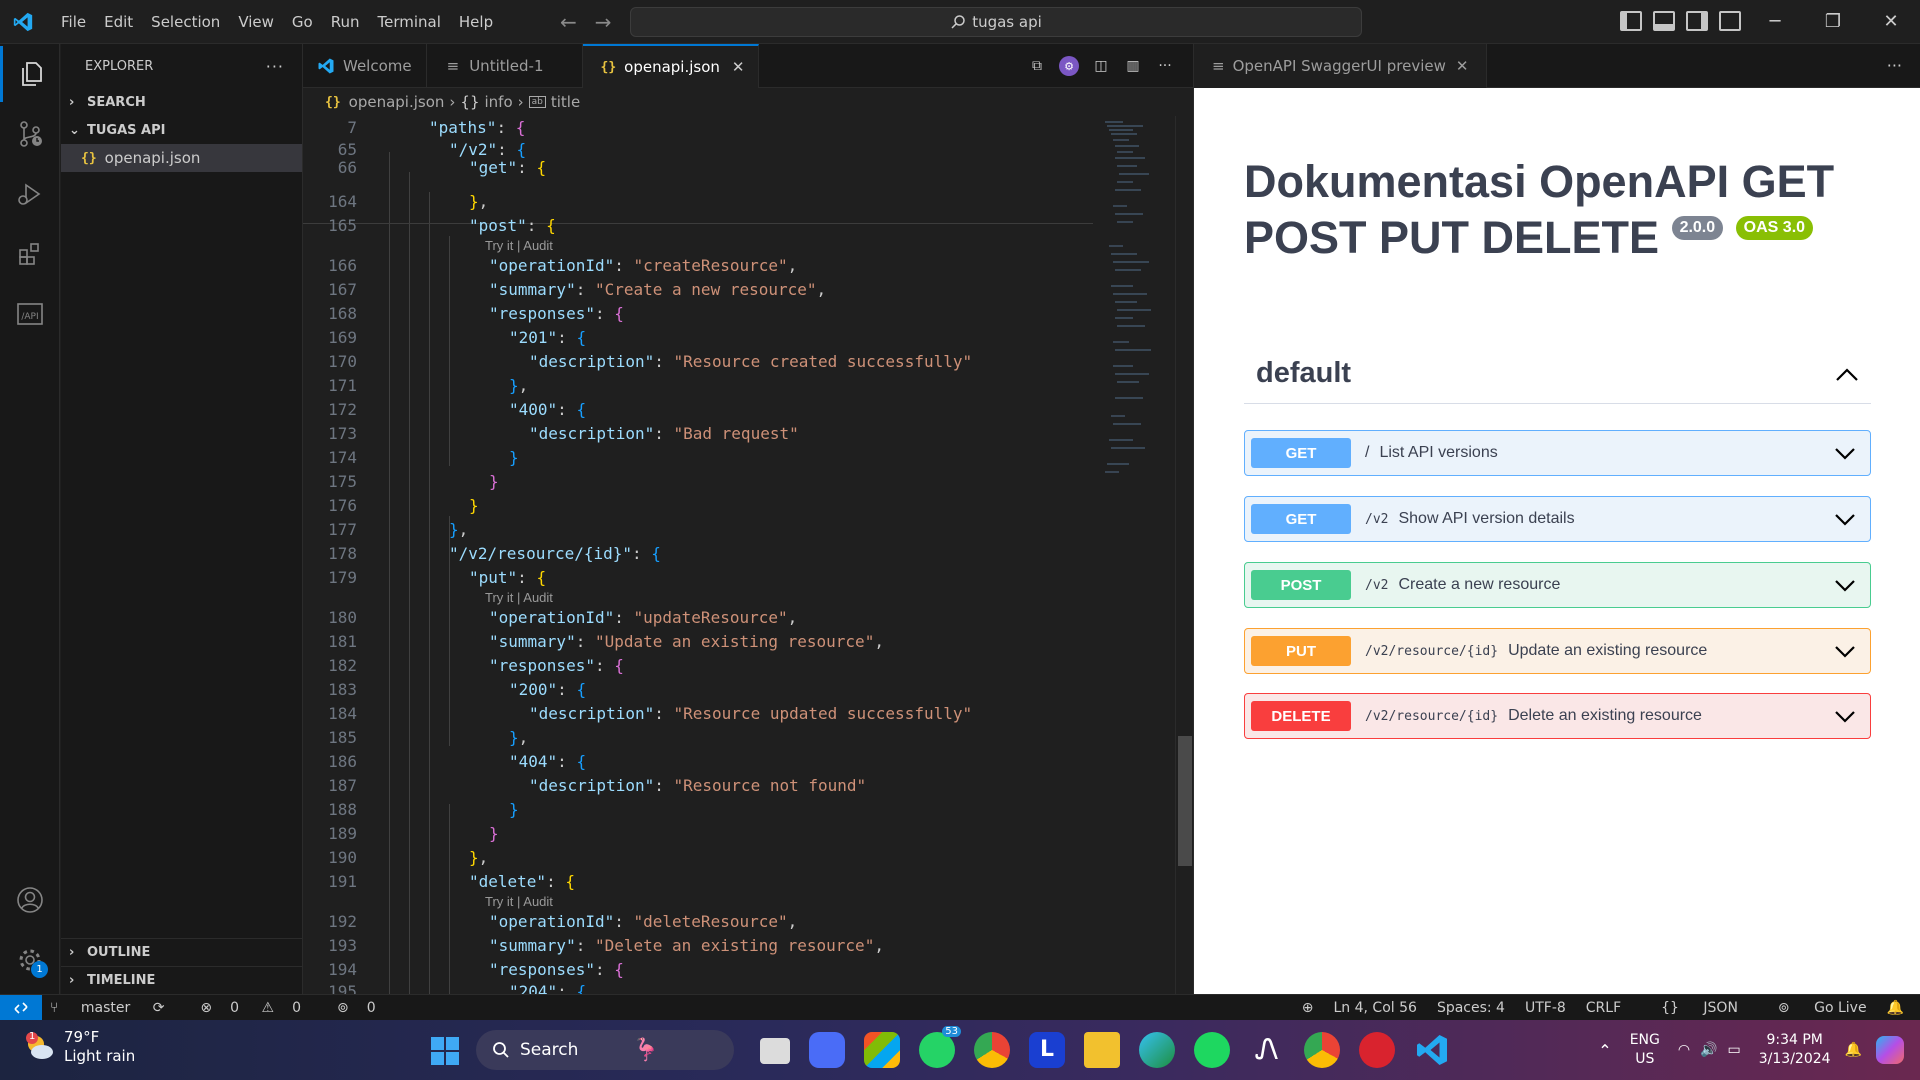  What do you see at coordinates (1853, 1050) in the screenshot?
I see `notification-bell-icon: 🔔` at bounding box center [1853, 1050].